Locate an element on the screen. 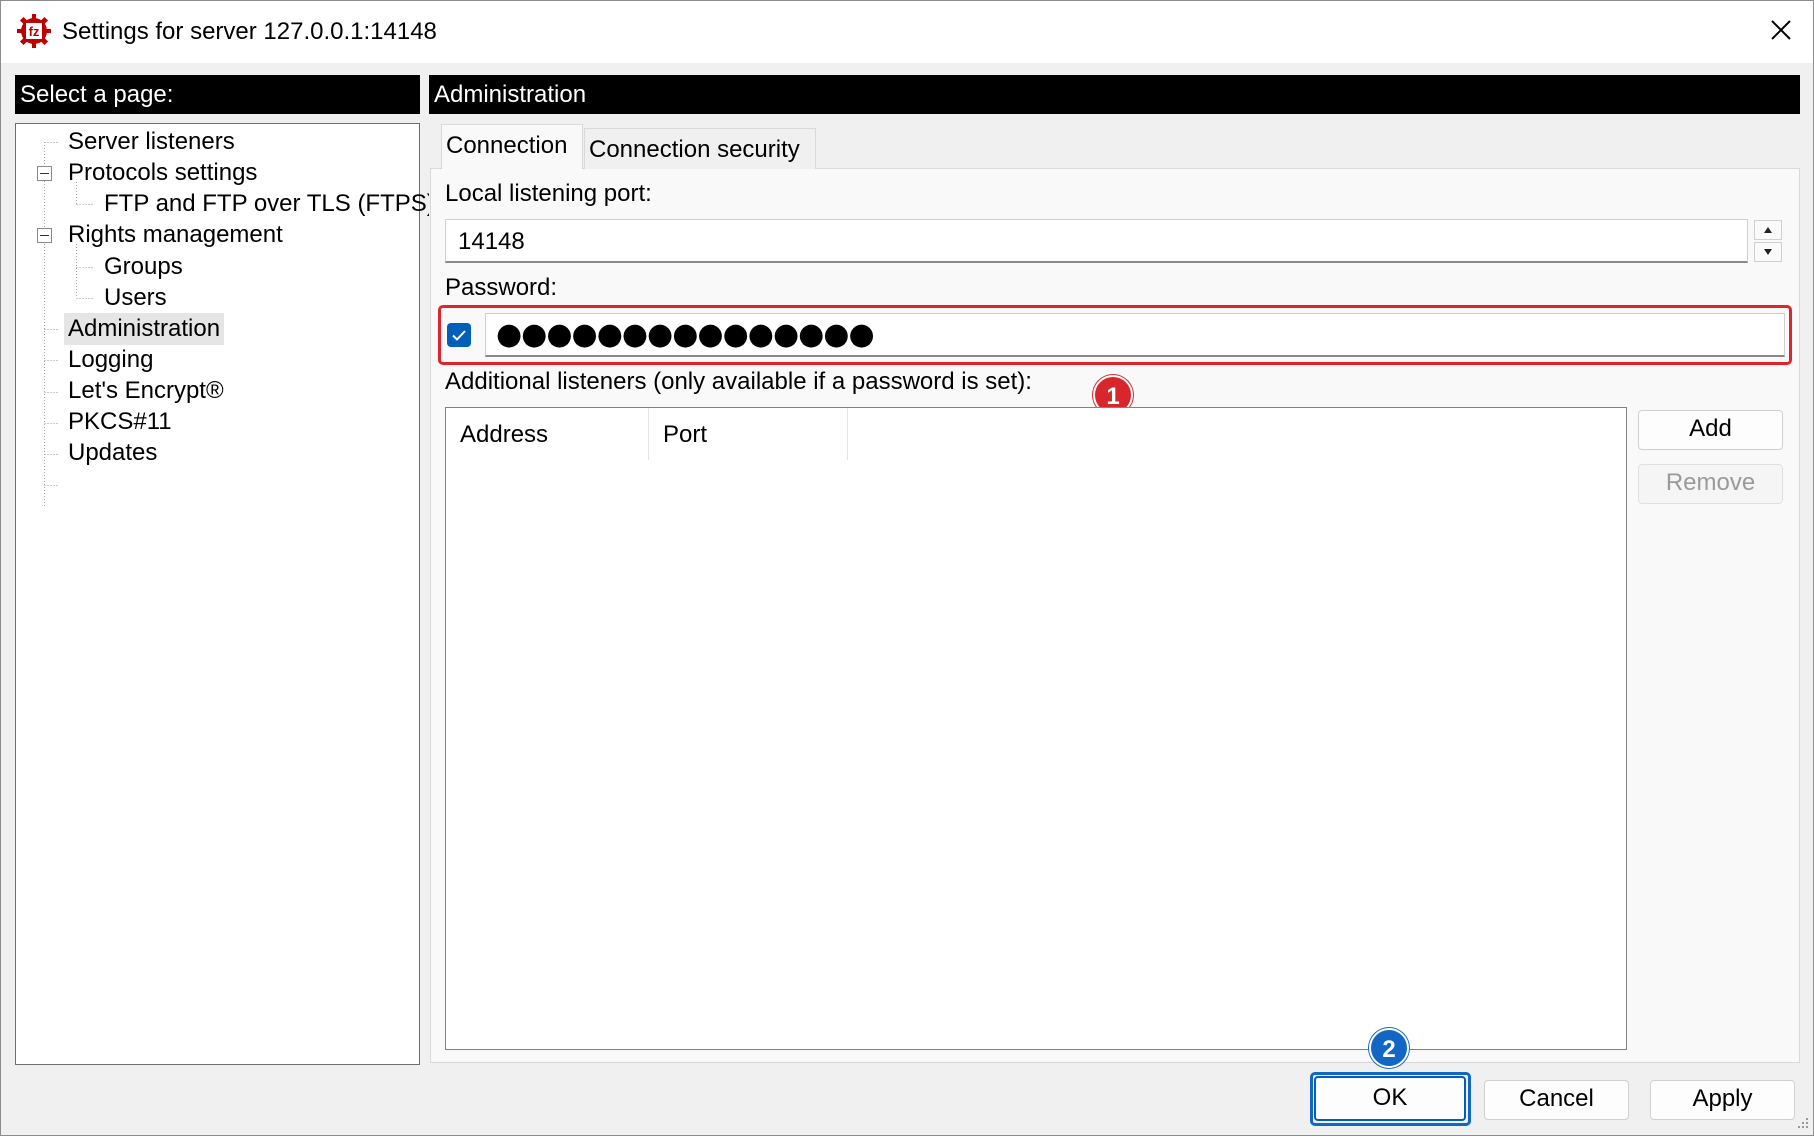  svg-text: fz is located at coordinates (34, 31).